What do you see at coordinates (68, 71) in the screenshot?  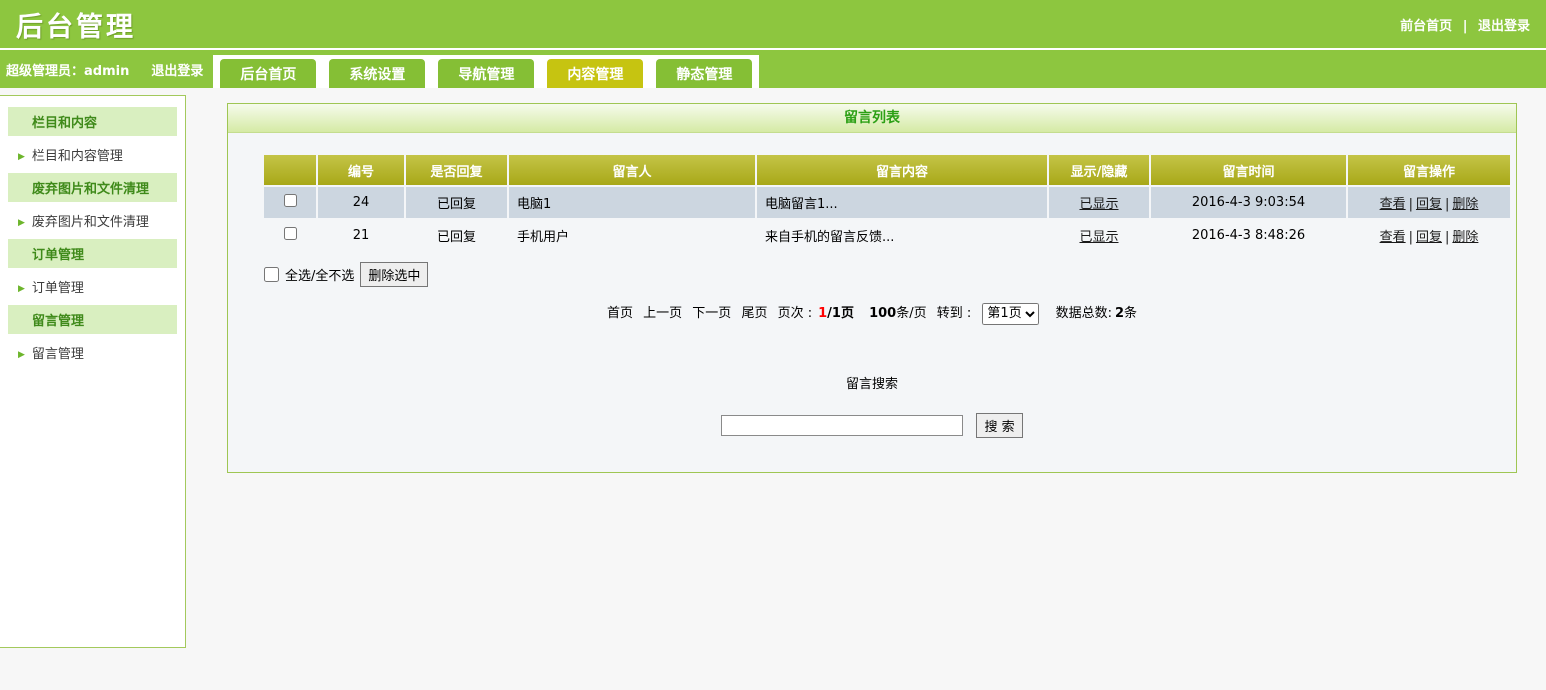 I see `account-info: 超级管理员：admin` at bounding box center [68, 71].